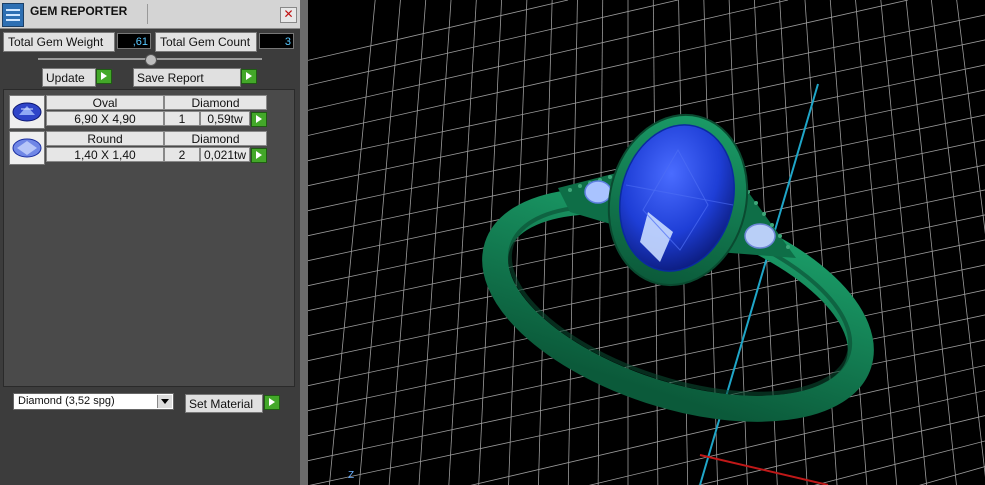 Image resolution: width=985 pixels, height=485 pixels. Describe the element at coordinates (288, 15) in the screenshot. I see `close-icon: ✕` at that location.